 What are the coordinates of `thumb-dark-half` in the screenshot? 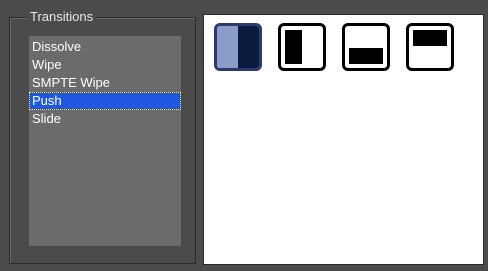 It's located at (248, 47).